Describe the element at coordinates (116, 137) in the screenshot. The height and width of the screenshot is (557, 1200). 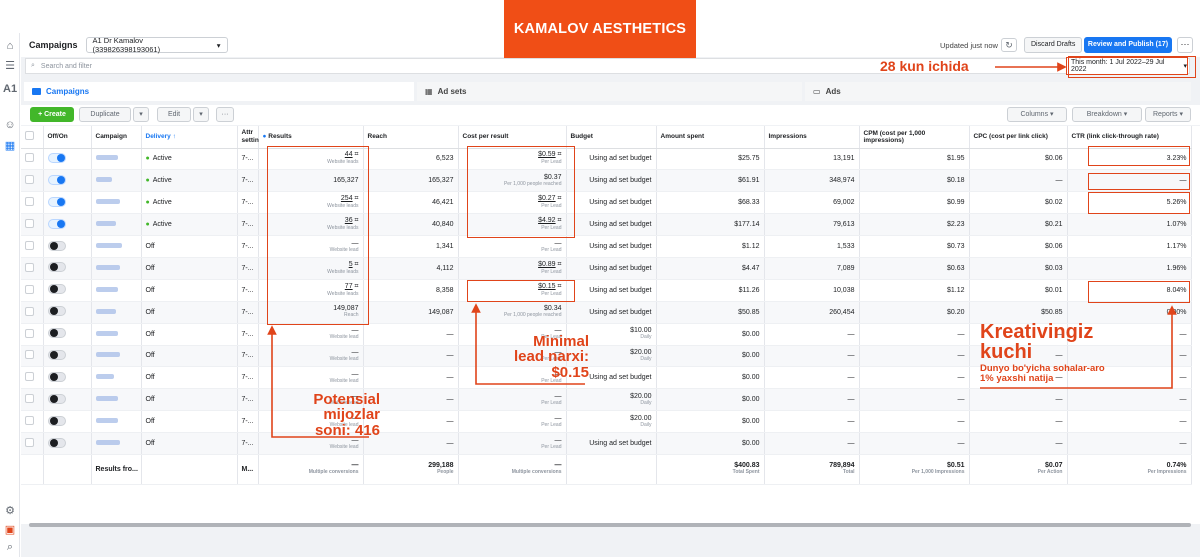
I see `col-campaign: Campaign` at that location.